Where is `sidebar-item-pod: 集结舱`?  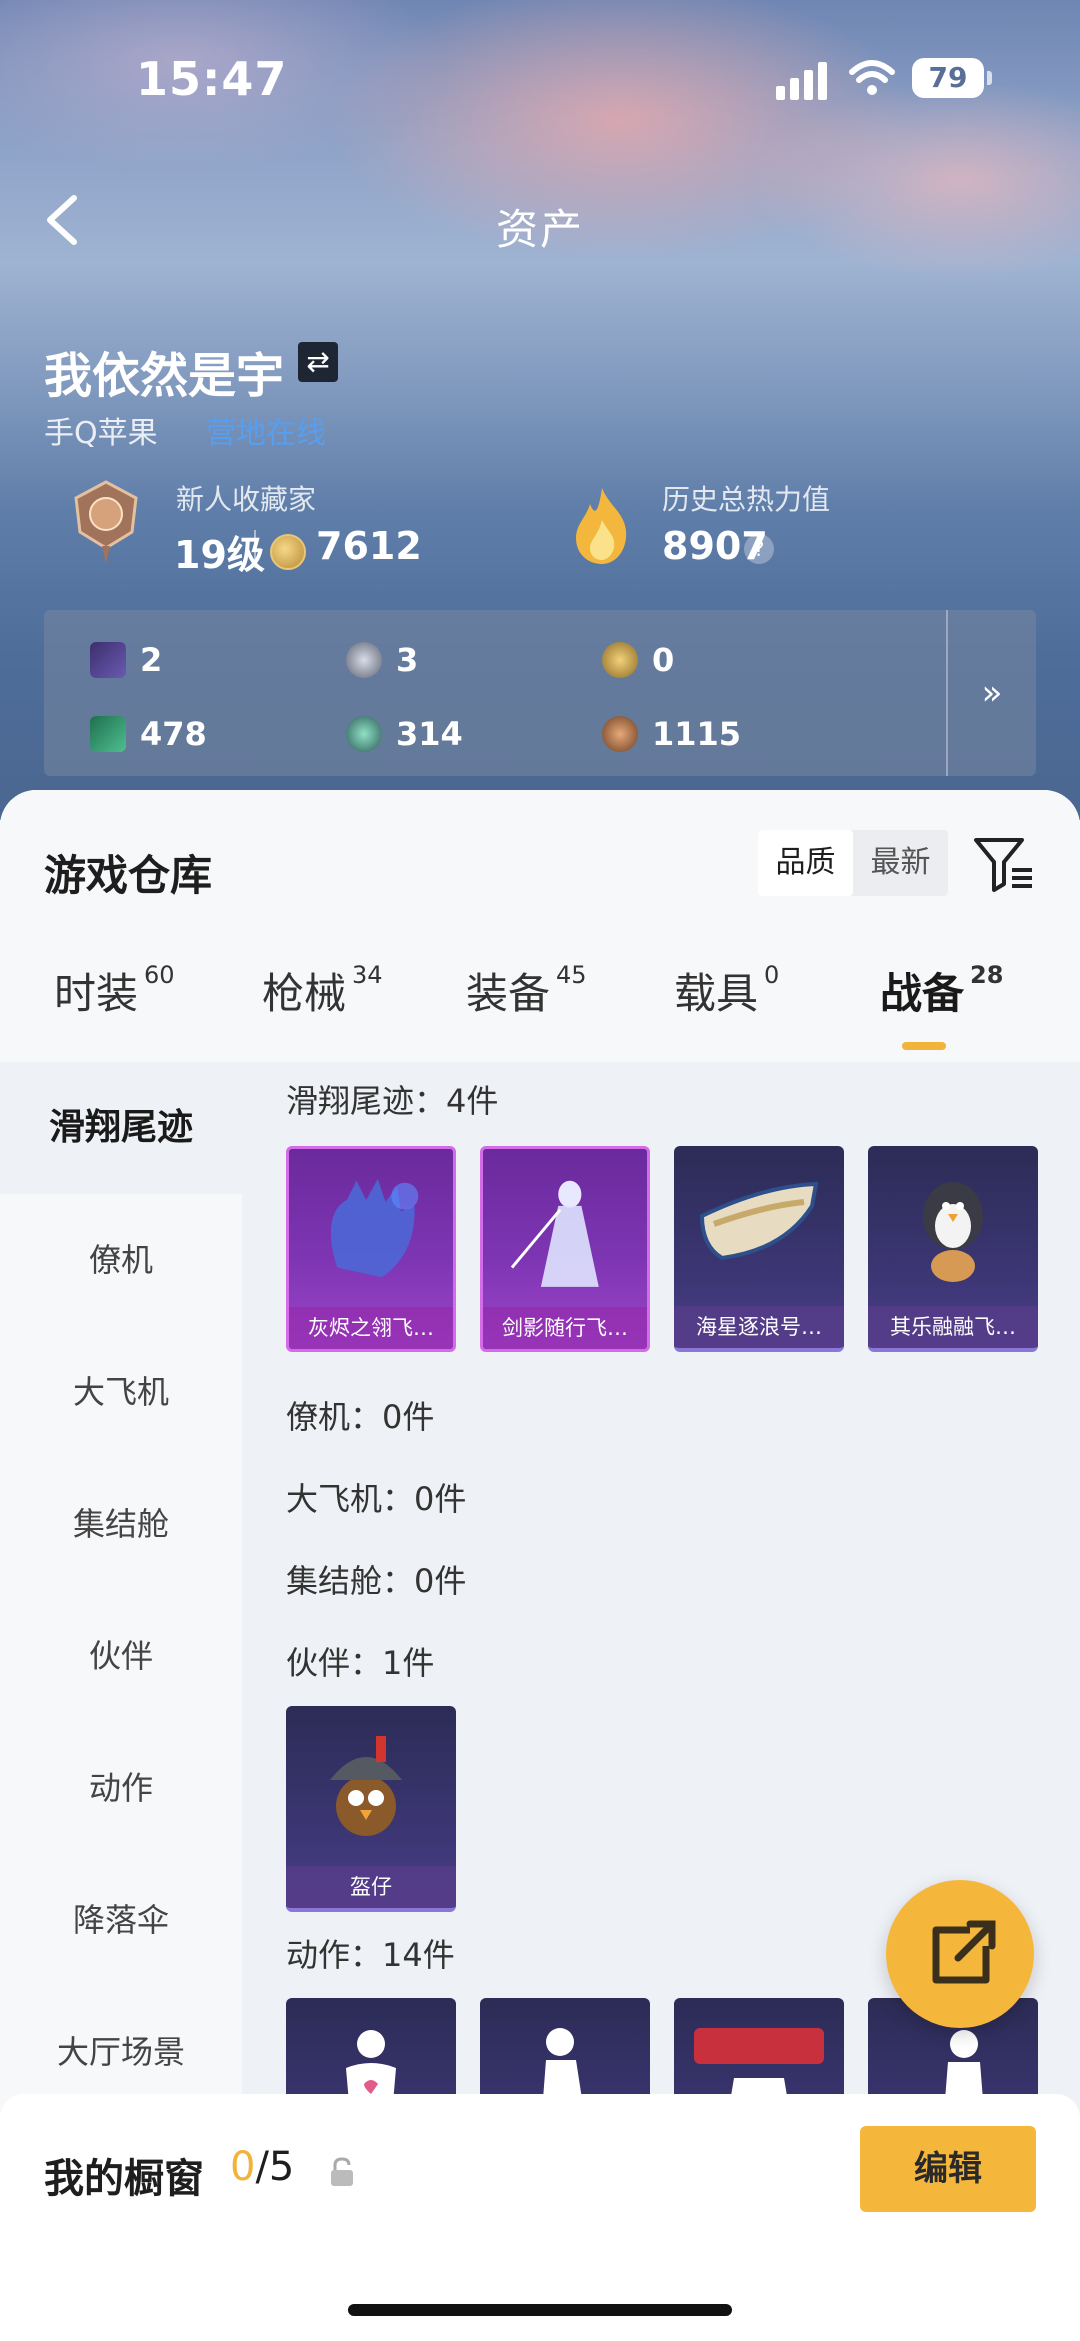
sidebar-item-pod: 集结舱 is located at coordinates (121, 1524).